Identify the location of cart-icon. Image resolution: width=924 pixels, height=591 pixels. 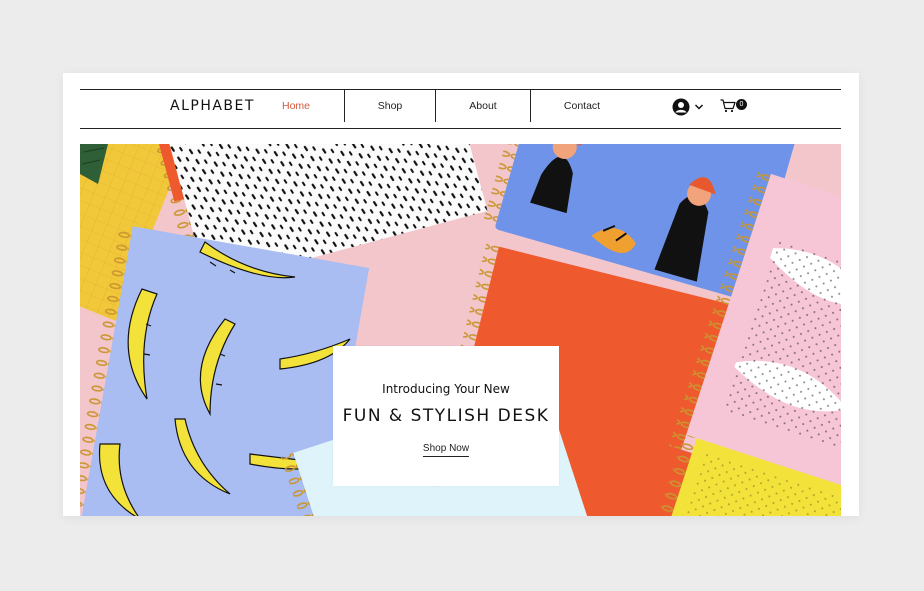
(728, 106).